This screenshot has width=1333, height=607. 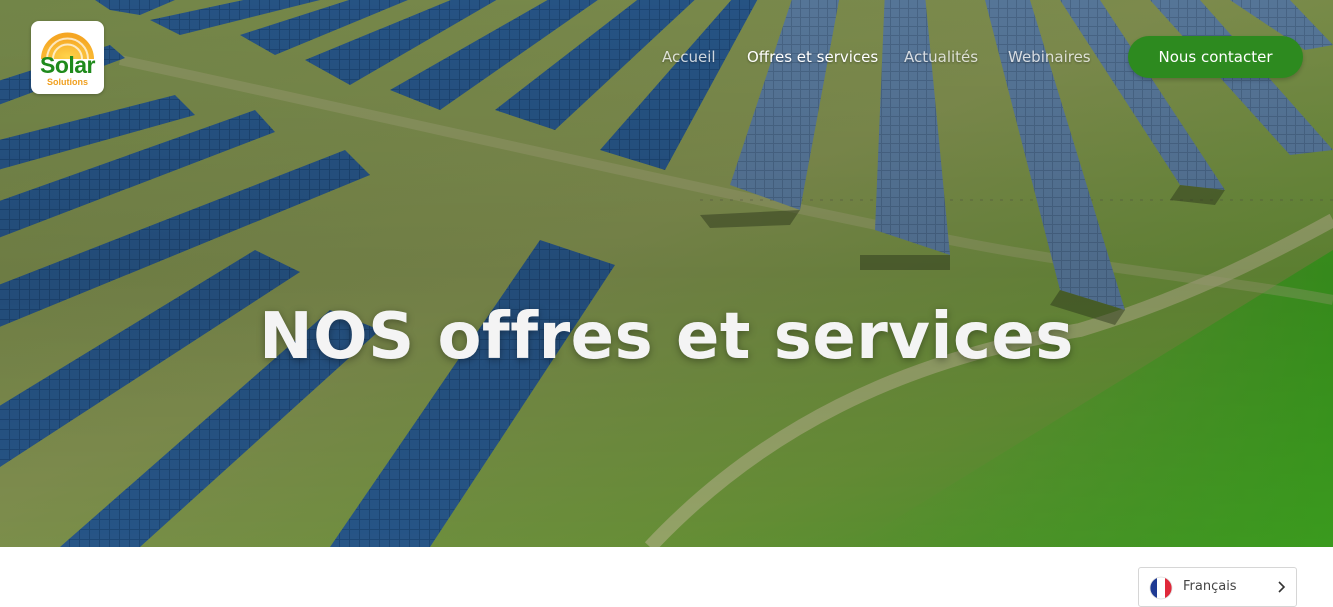 I want to click on language-label: Français, so click(x=1210, y=586).